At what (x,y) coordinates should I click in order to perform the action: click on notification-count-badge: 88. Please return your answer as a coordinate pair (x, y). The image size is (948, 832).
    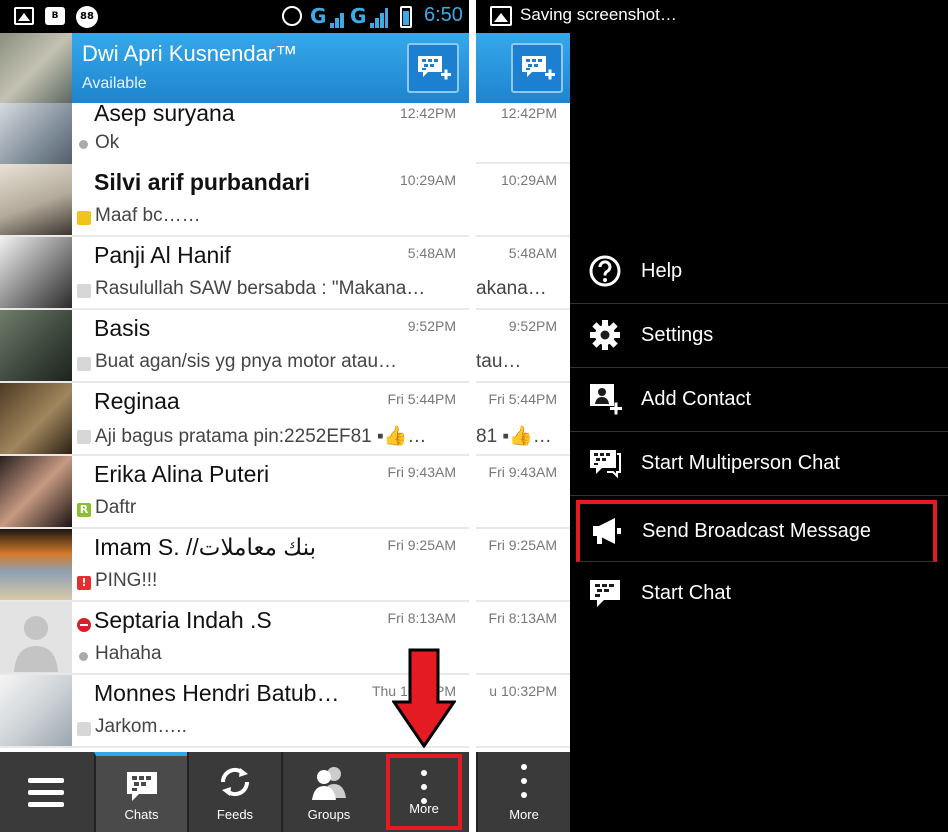
    Looking at the image, I should click on (87, 17).